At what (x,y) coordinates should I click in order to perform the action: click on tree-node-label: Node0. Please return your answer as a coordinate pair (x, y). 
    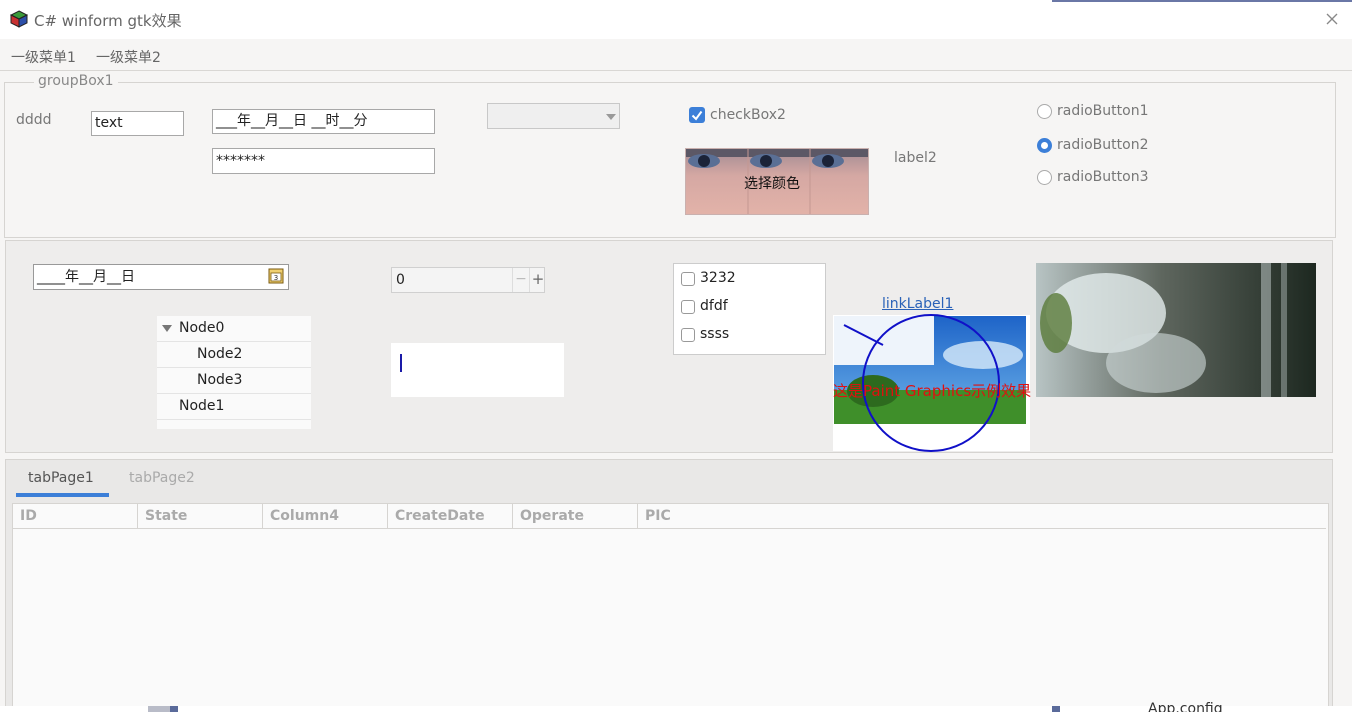
    Looking at the image, I should click on (202, 328).